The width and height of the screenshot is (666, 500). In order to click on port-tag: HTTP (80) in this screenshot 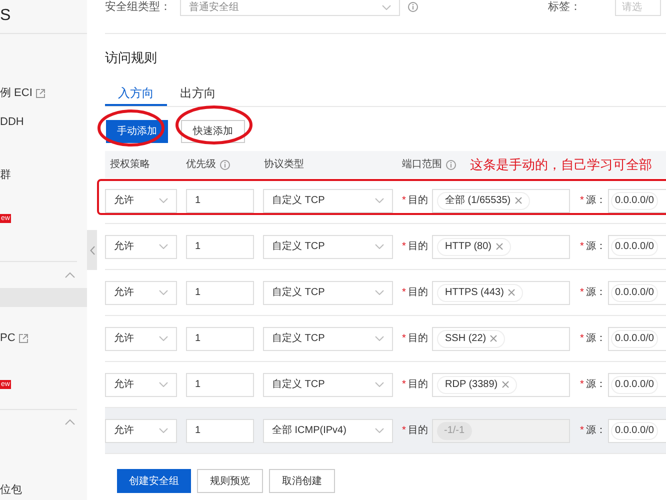, I will do `click(473, 247)`.